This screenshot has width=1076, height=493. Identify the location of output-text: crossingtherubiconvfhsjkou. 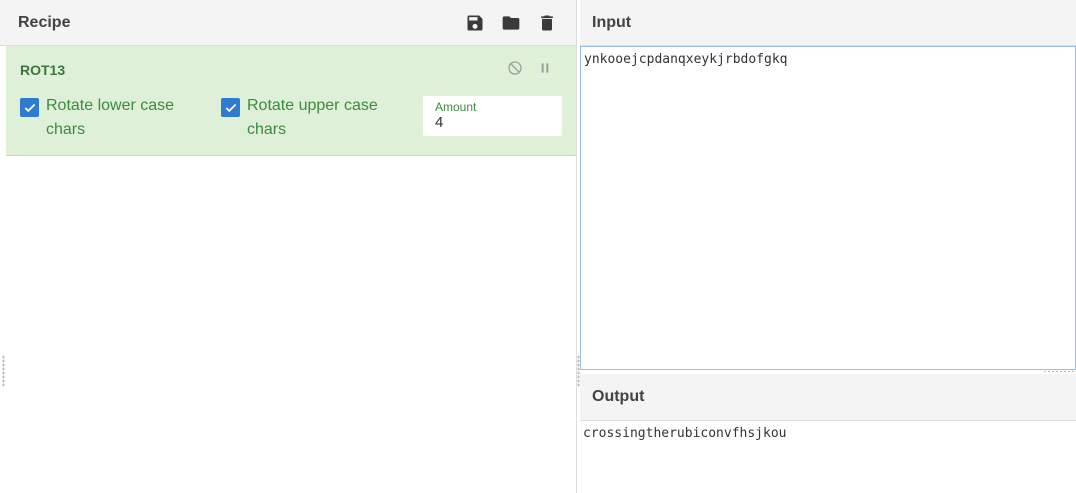
(828, 433).